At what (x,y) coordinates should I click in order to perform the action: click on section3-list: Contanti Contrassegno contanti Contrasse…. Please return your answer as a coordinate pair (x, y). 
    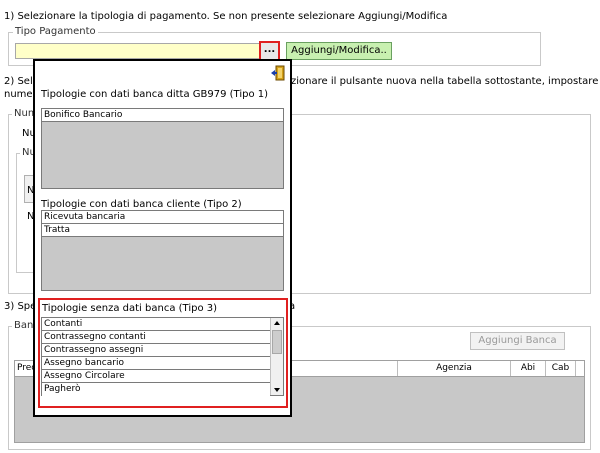
    Looking at the image, I should click on (162, 356).